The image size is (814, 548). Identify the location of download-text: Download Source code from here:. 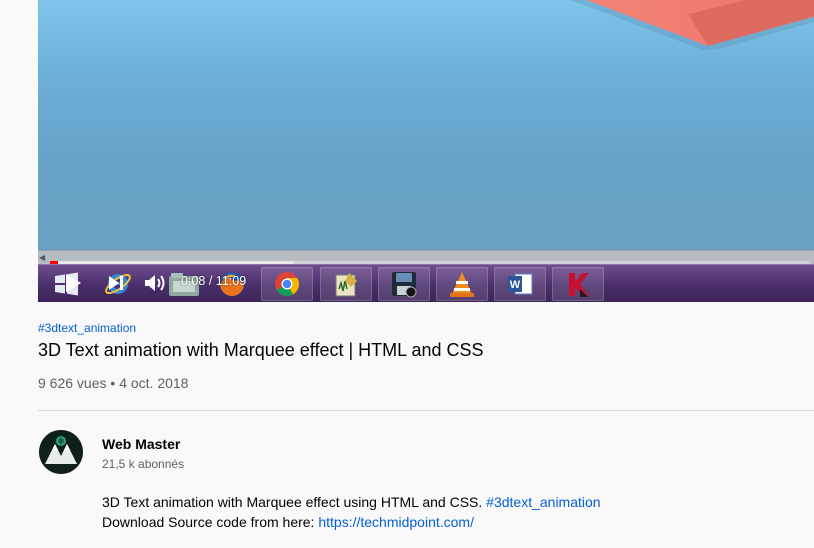
(208, 522).